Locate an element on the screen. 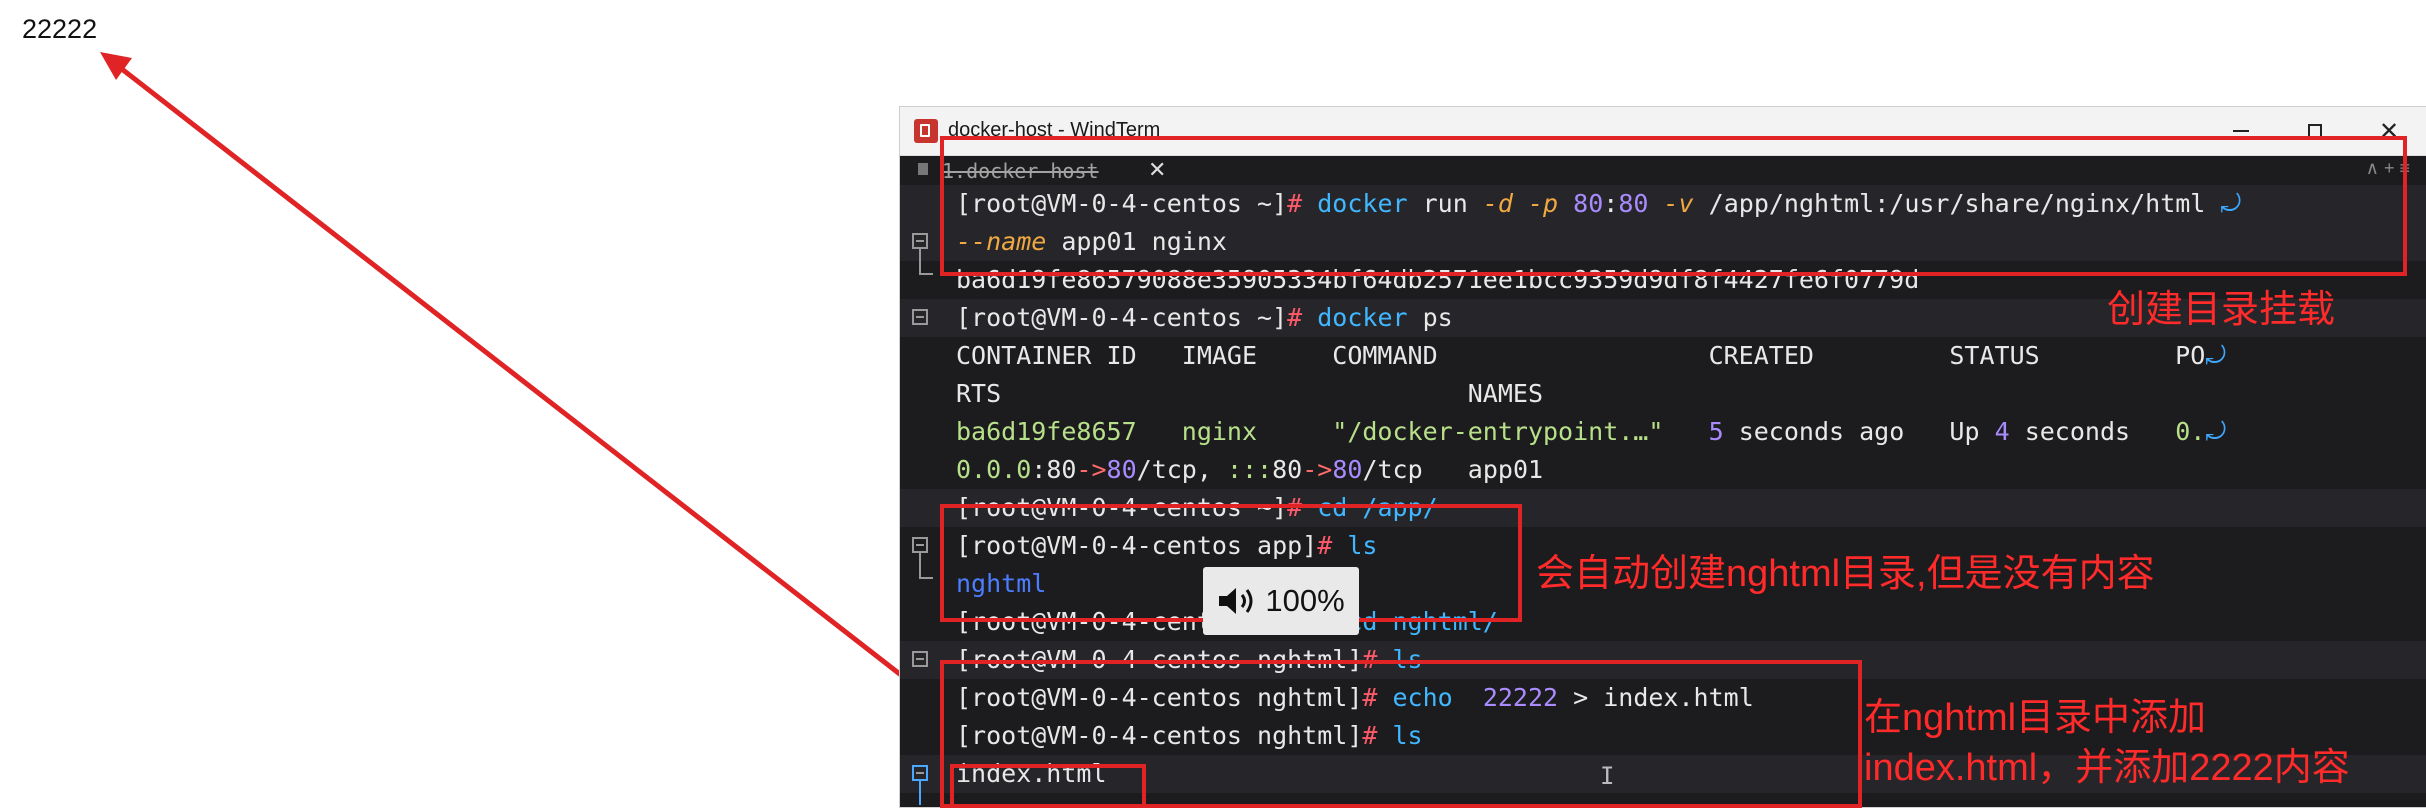 This screenshot has height=808, width=2426. minimize-icon is located at coordinates (2241, 131).